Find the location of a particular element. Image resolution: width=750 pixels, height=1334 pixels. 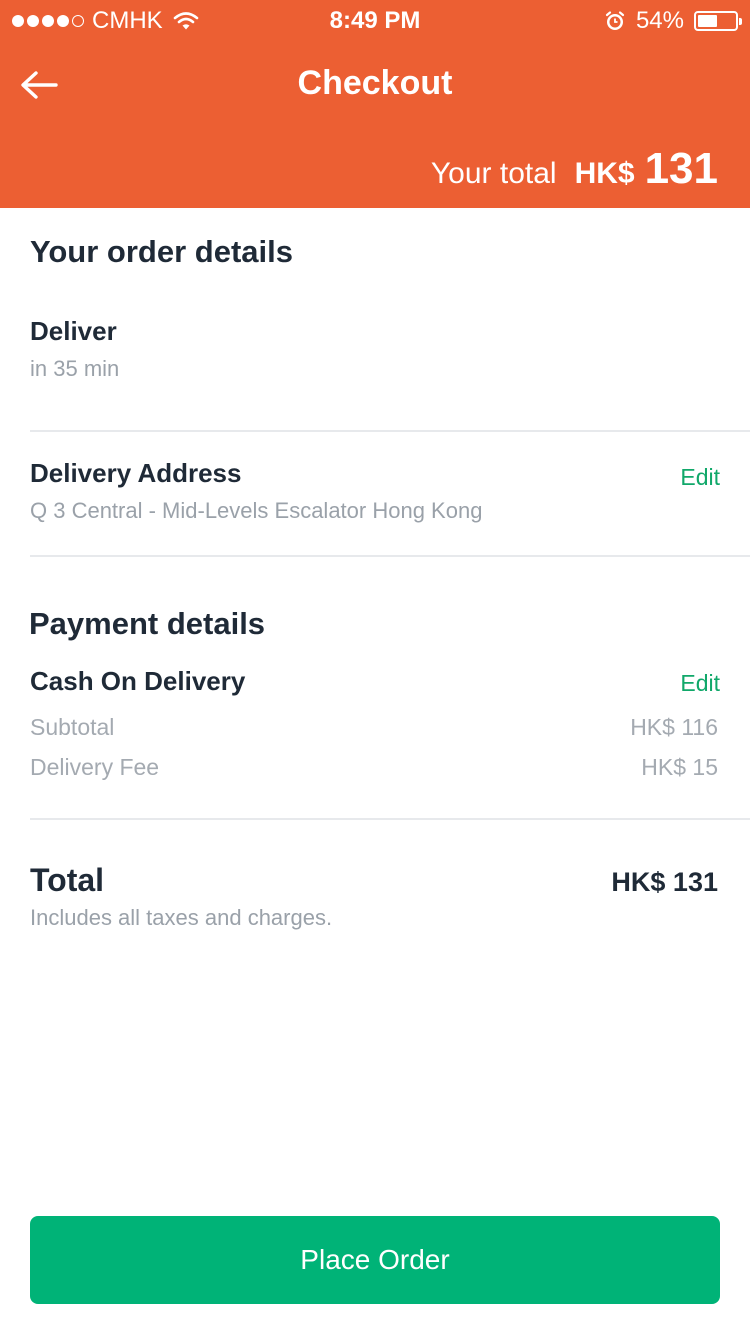

delivery-fee-value: HK$ 15 is located at coordinates (679, 767).